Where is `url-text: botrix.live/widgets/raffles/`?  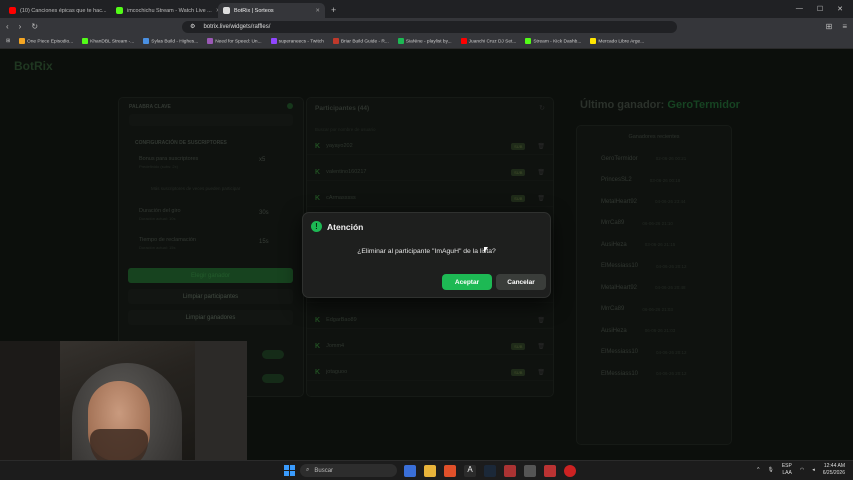 url-text: botrix.live/widgets/raffles/ is located at coordinates (237, 26).